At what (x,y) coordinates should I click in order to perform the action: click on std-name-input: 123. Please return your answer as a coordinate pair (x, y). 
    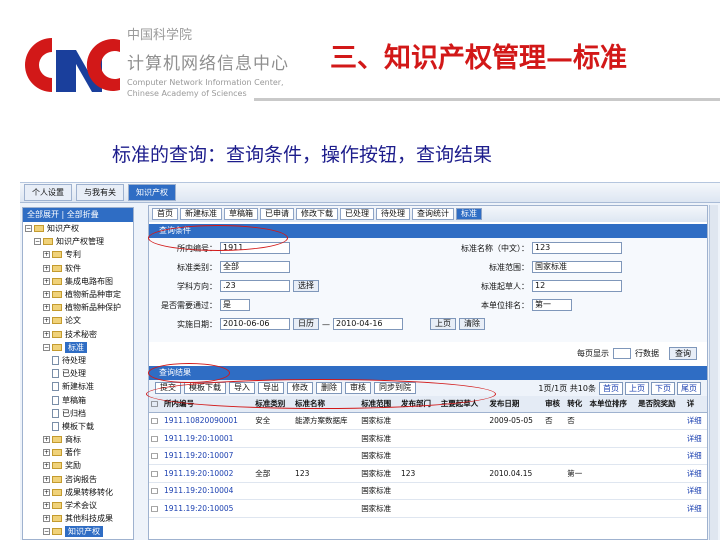
    Looking at the image, I should click on (577, 248).